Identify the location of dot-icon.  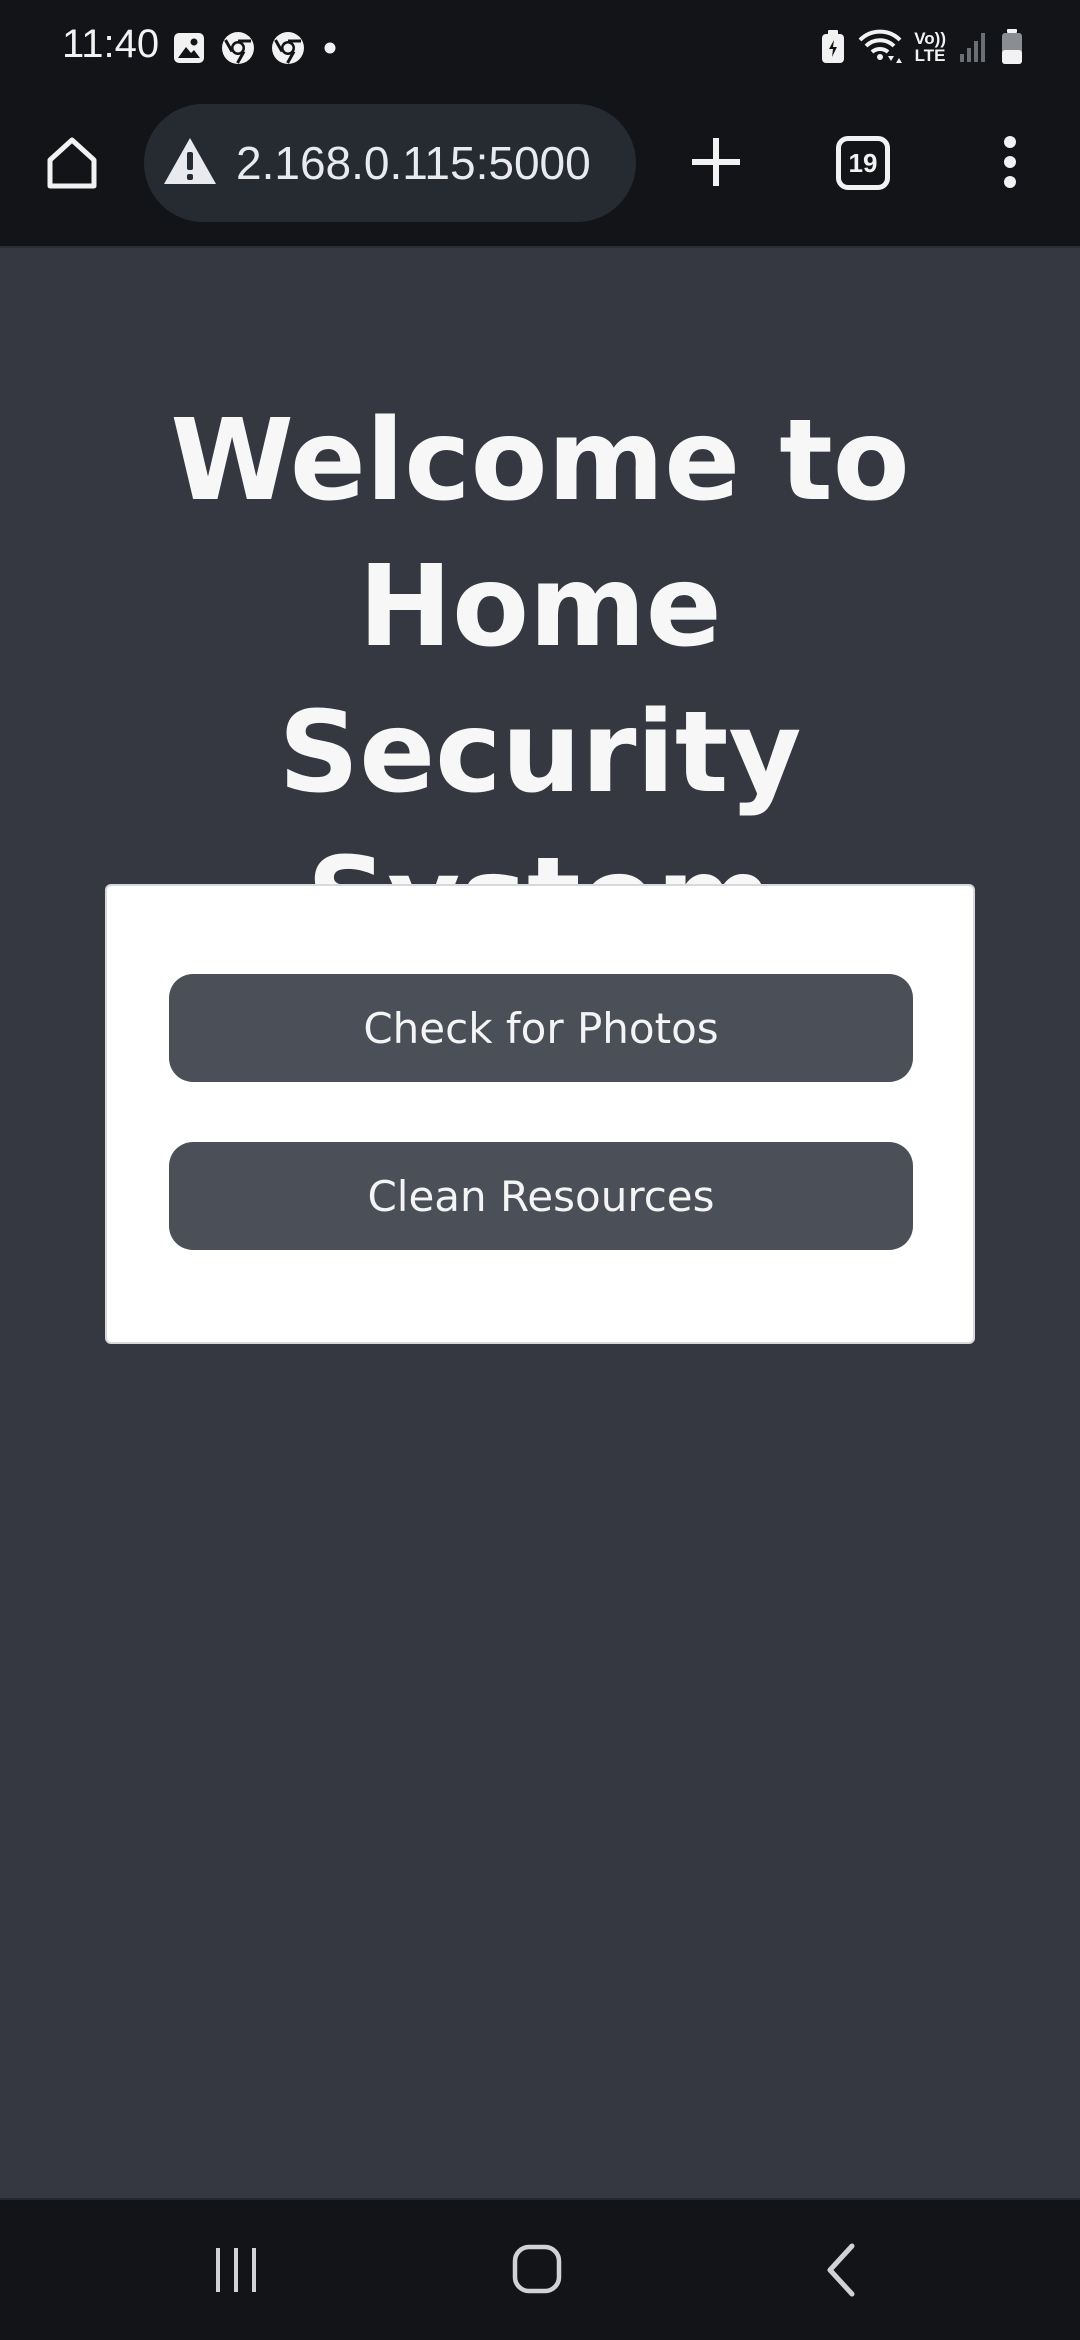
(330, 48).